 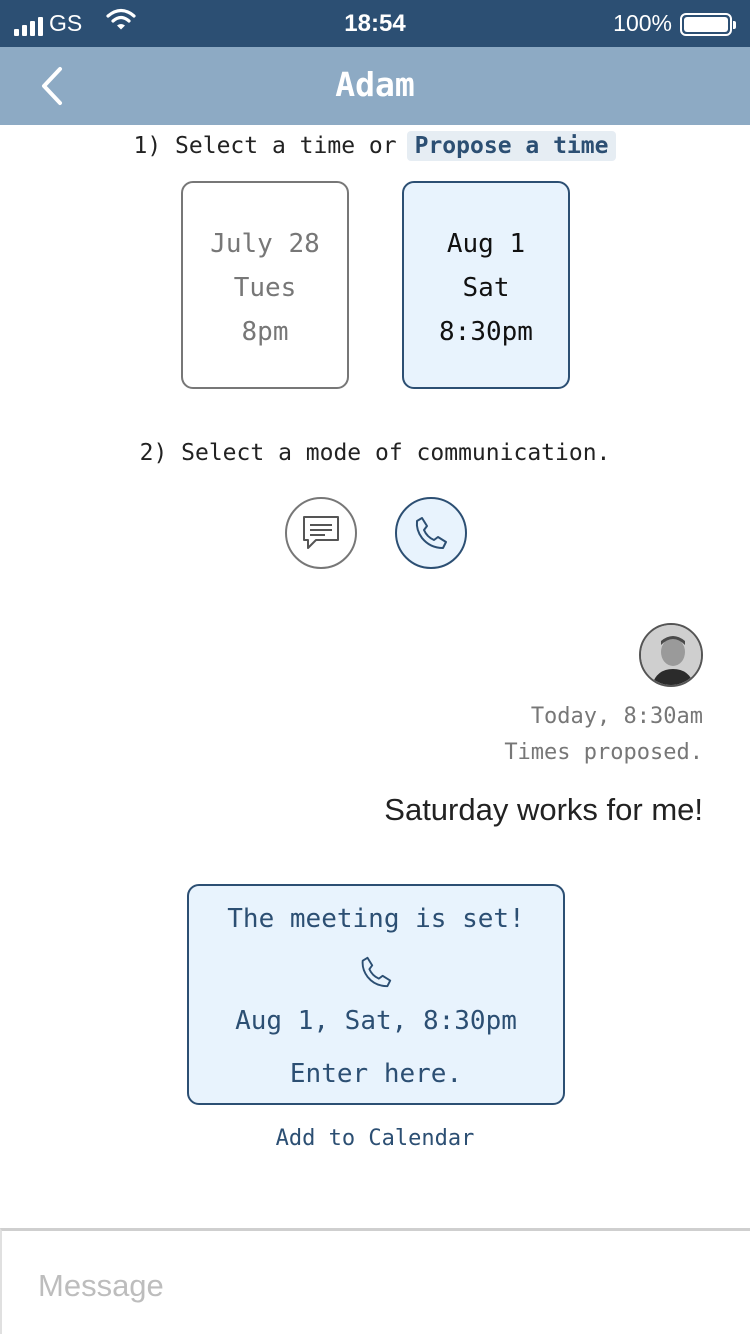 What do you see at coordinates (616, 716) in the screenshot?
I see `message-timestamp: Today, 8:30am` at bounding box center [616, 716].